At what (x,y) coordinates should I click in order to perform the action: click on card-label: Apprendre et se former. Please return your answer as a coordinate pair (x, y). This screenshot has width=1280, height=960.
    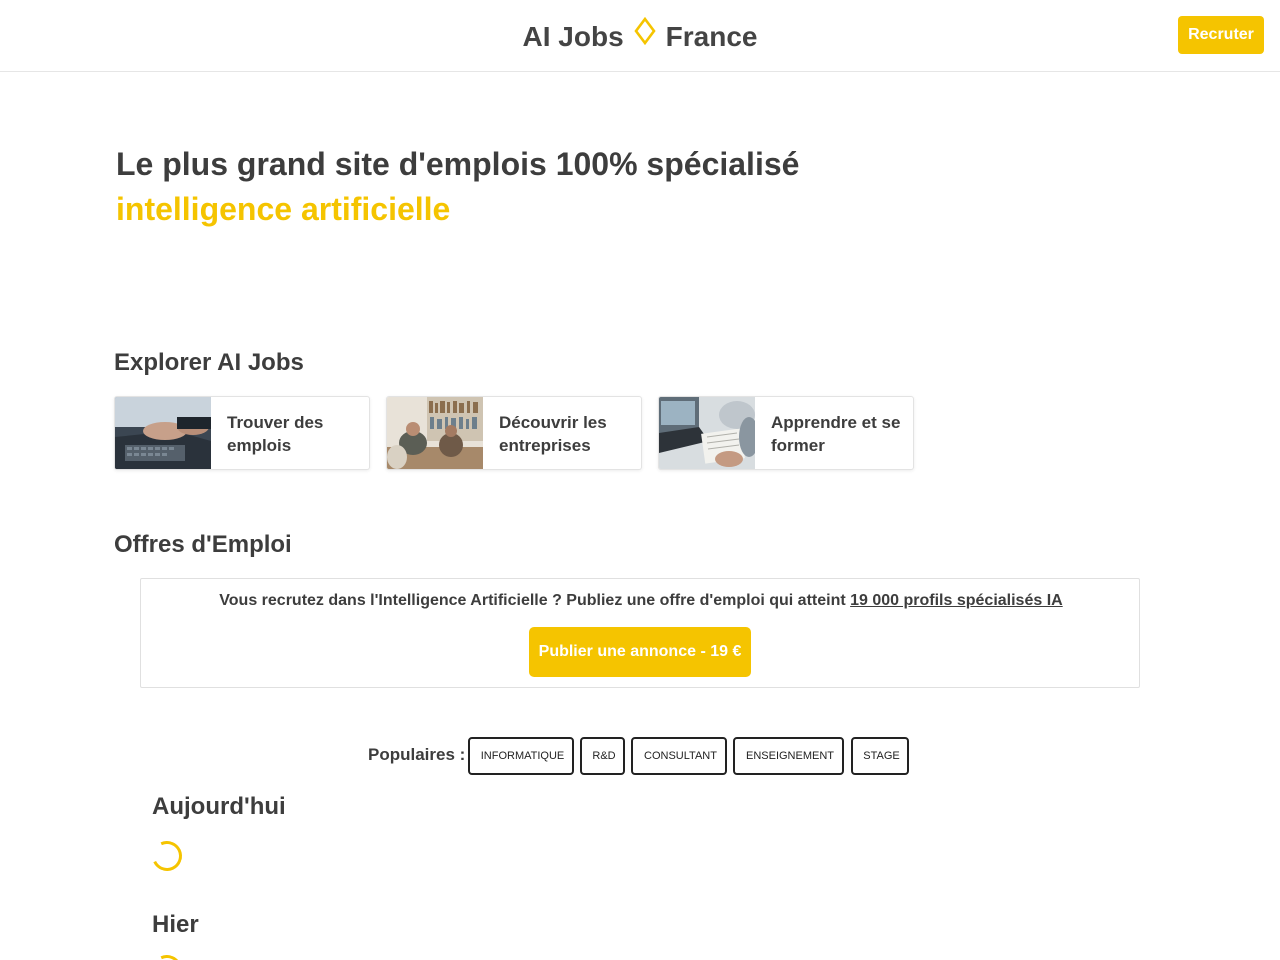
    Looking at the image, I should click on (836, 434).